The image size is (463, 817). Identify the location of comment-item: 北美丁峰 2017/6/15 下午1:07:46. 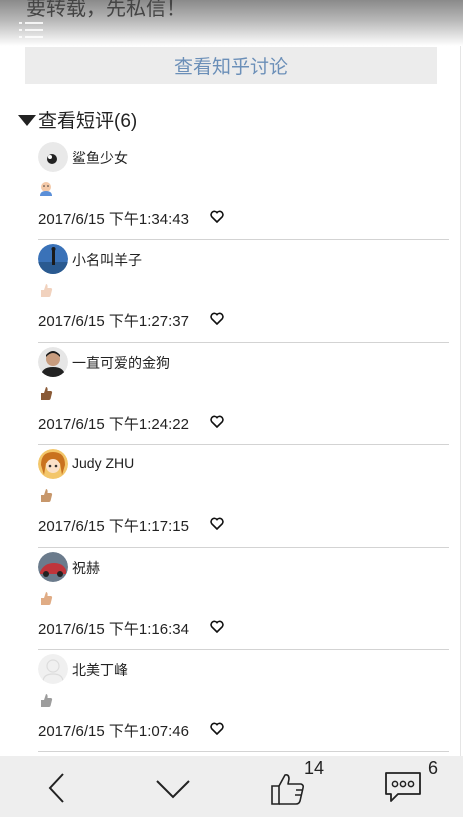
(243, 701).